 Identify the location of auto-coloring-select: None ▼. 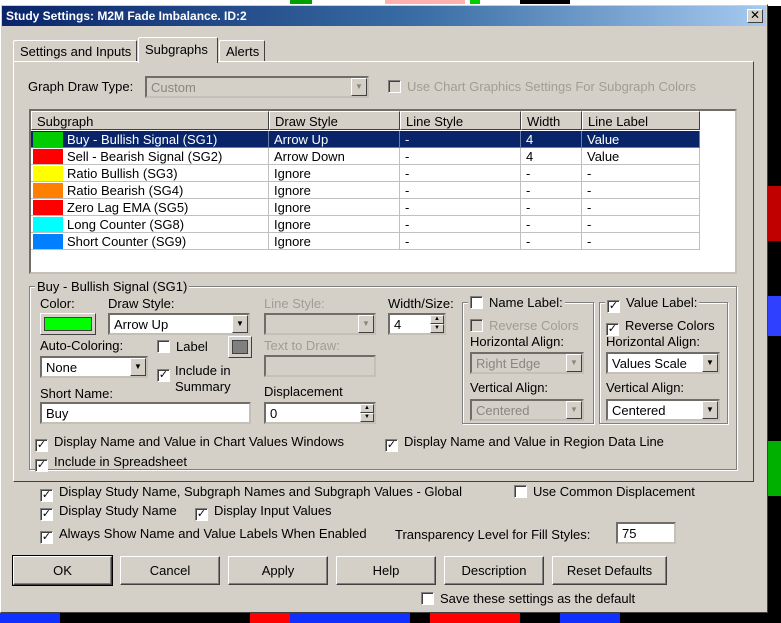
(94, 367).